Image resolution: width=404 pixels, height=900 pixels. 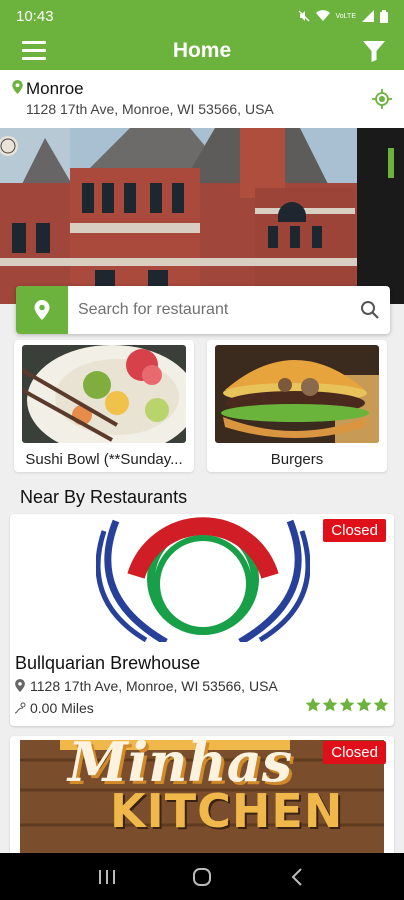 What do you see at coordinates (303, 16) in the screenshot?
I see `mute-icon` at bounding box center [303, 16].